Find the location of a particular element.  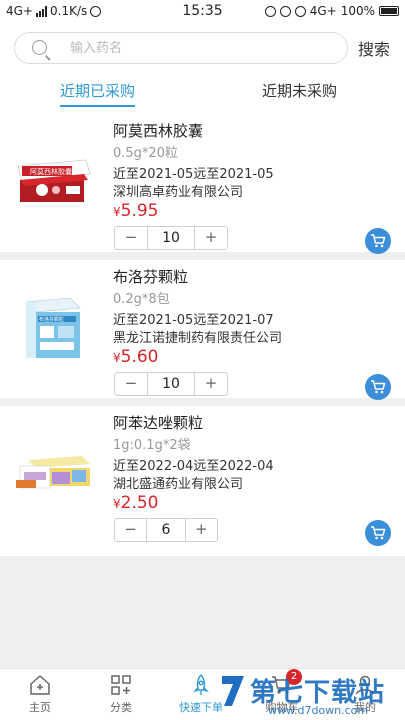

search-box is located at coordinates (181, 48).